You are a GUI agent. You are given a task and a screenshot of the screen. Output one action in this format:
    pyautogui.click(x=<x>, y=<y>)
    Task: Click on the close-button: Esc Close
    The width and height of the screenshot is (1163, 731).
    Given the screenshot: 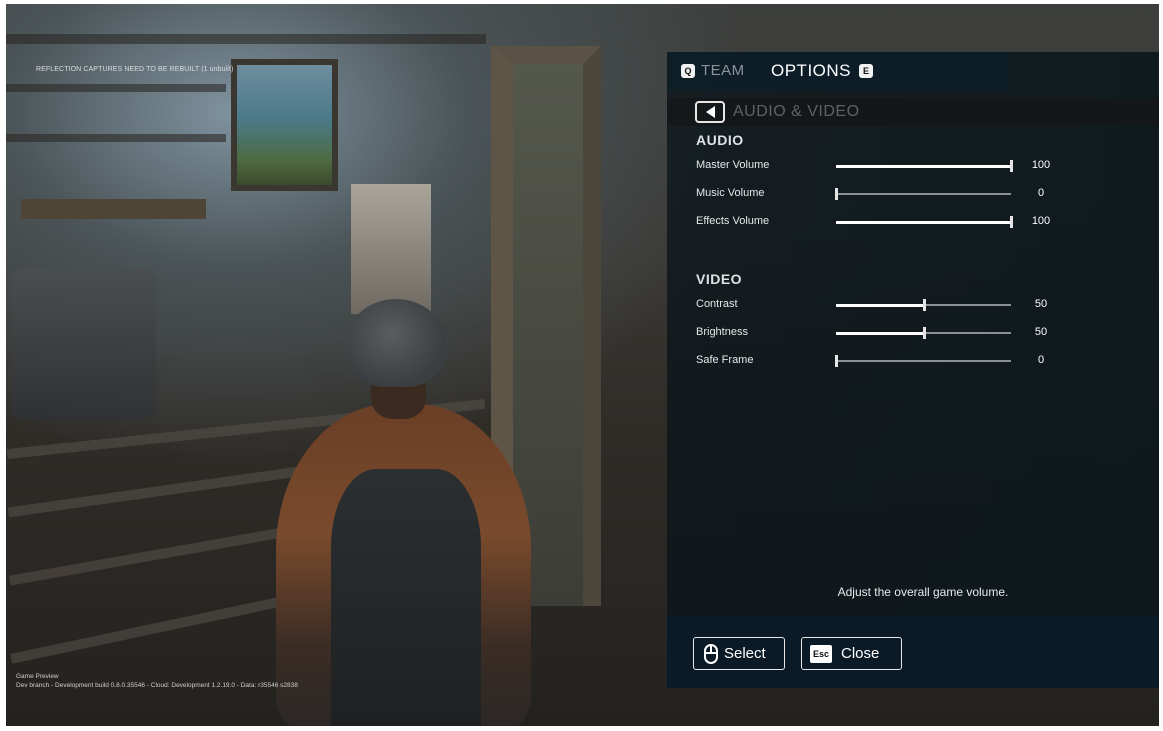 What is the action you would take?
    pyautogui.click(x=851, y=653)
    